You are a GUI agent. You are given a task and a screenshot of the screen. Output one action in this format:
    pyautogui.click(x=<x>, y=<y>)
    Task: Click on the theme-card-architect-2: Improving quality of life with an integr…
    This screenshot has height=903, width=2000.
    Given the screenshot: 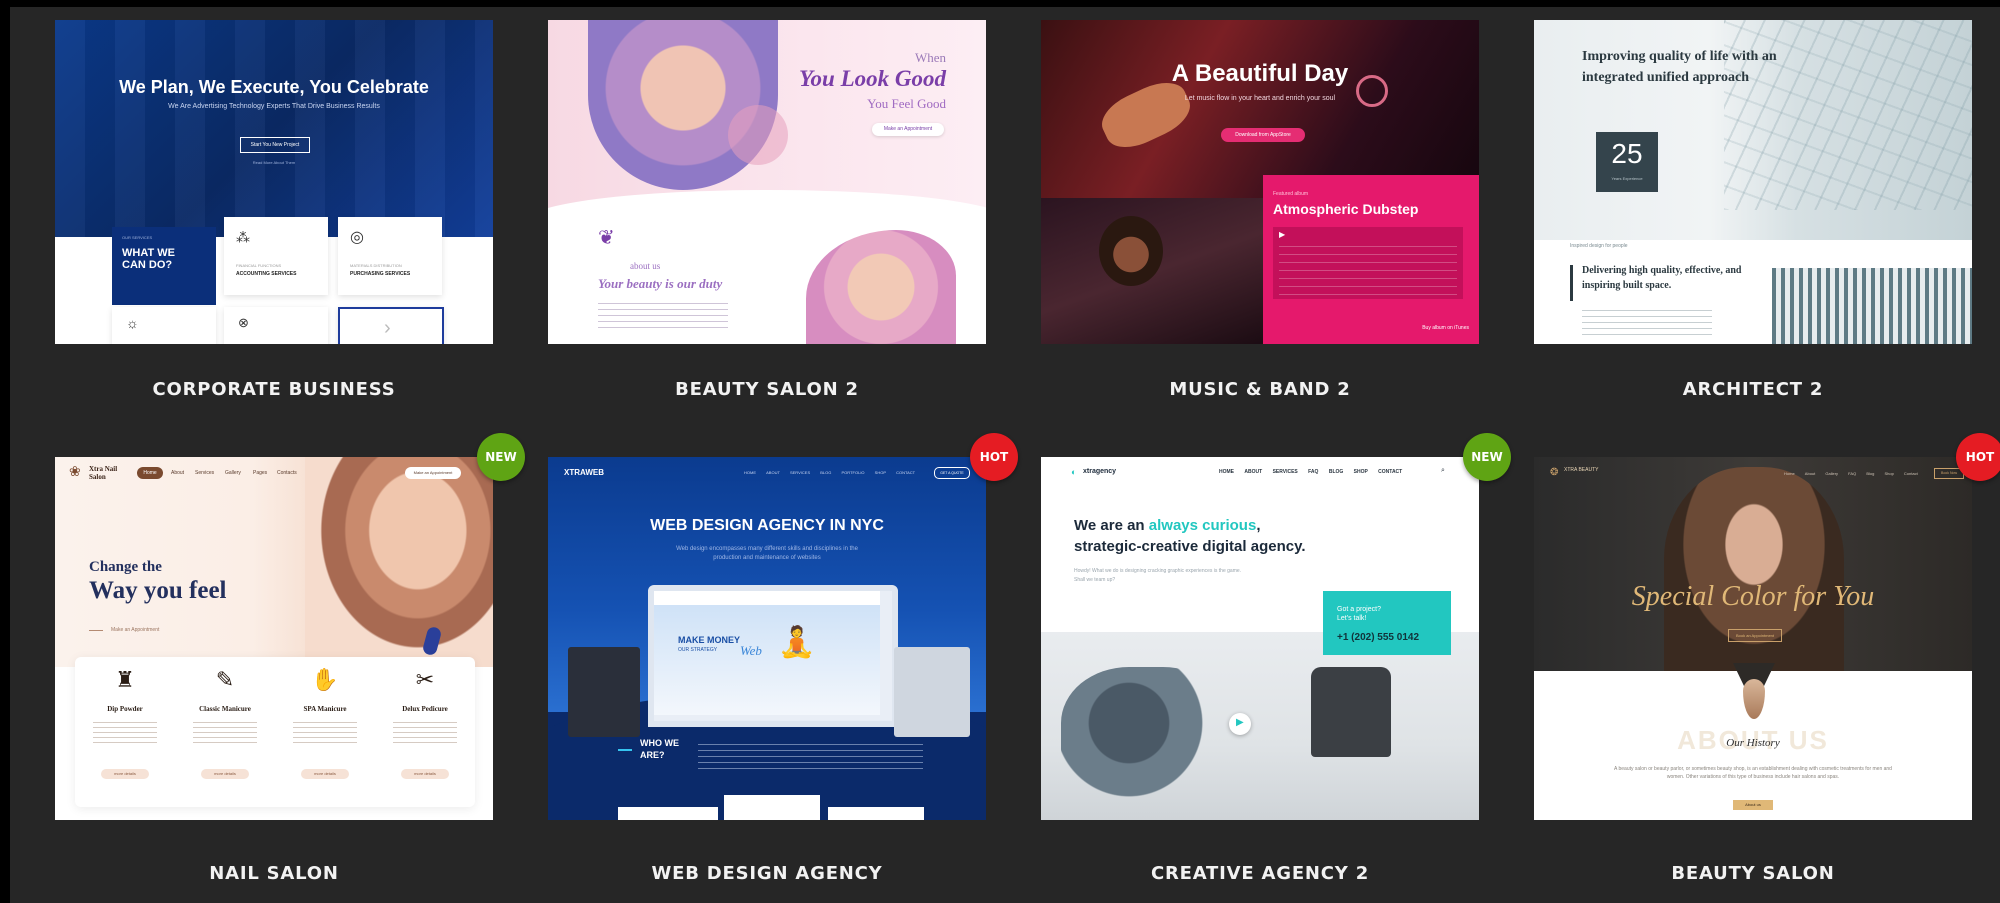 What is the action you would take?
    pyautogui.click(x=1753, y=203)
    